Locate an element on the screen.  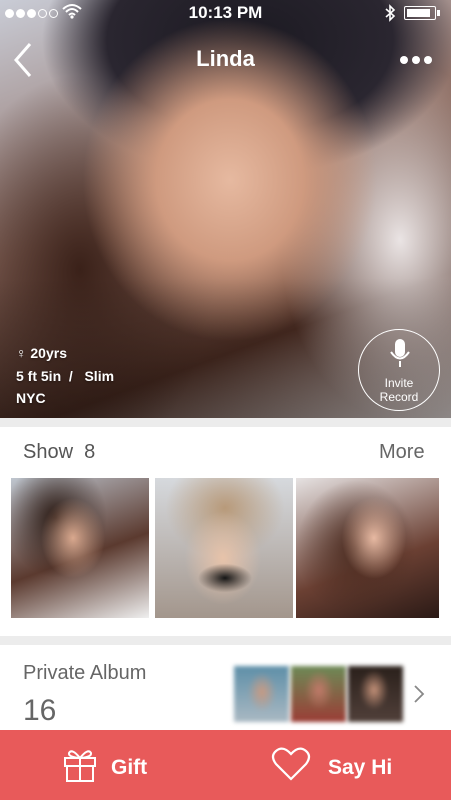
heart-icon is located at coordinates (291, 764).